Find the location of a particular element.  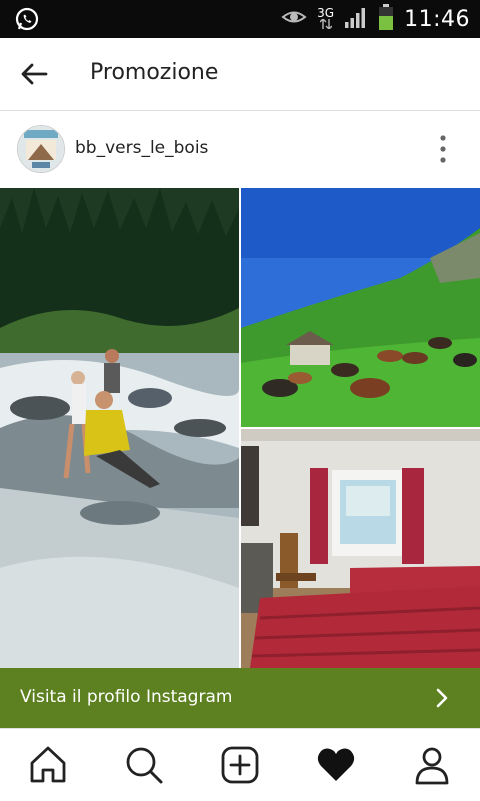

page-title: Promozione is located at coordinates (154, 72).